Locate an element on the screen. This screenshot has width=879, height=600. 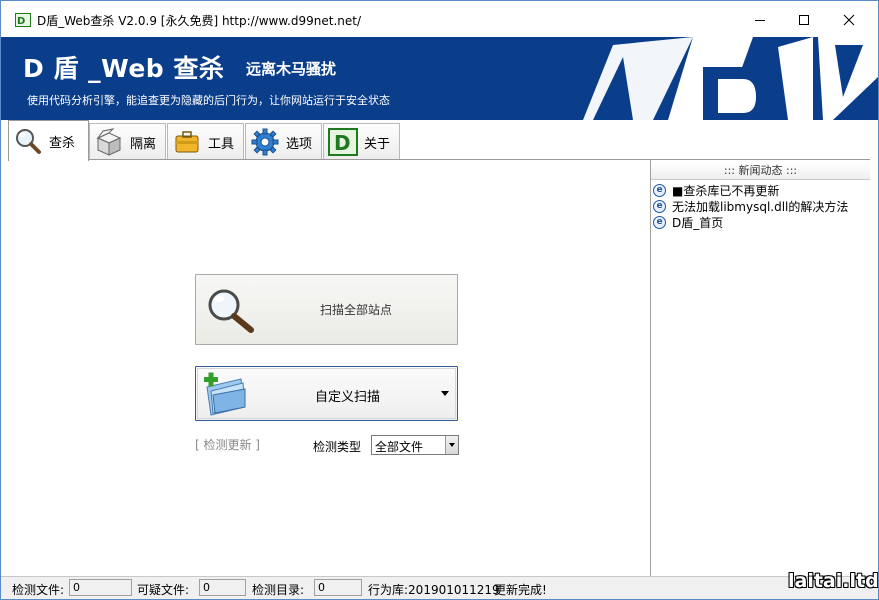
news-item: e 无法加载libmysql.dll的解决方法 is located at coordinates (760, 206).